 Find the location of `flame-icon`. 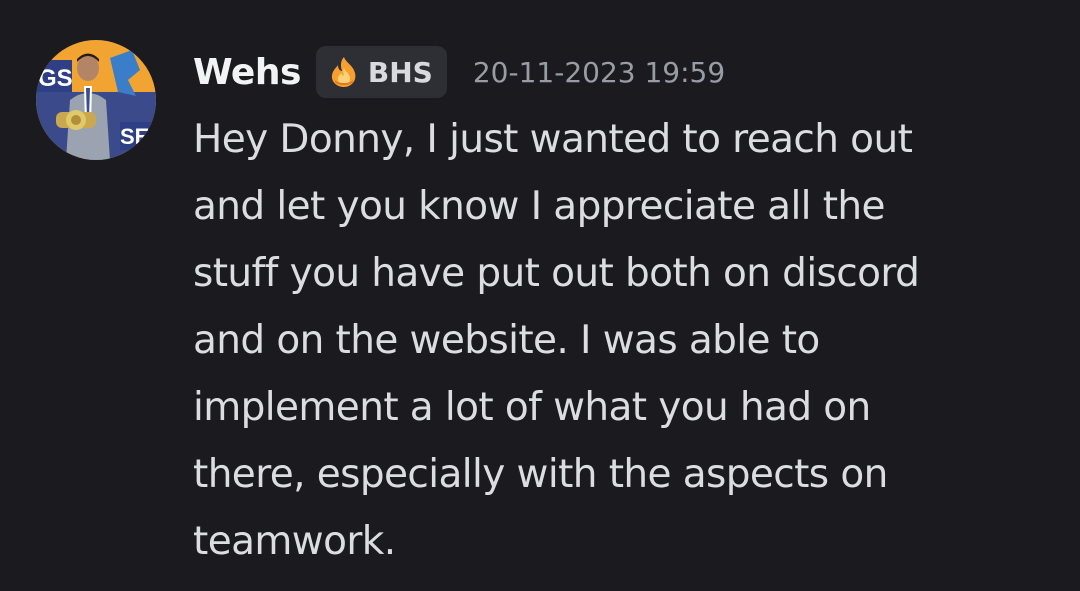

flame-icon is located at coordinates (344, 72).